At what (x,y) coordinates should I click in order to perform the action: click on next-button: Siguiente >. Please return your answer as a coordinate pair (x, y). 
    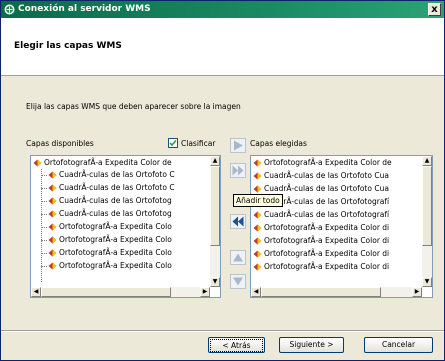
    Looking at the image, I should click on (311, 345).